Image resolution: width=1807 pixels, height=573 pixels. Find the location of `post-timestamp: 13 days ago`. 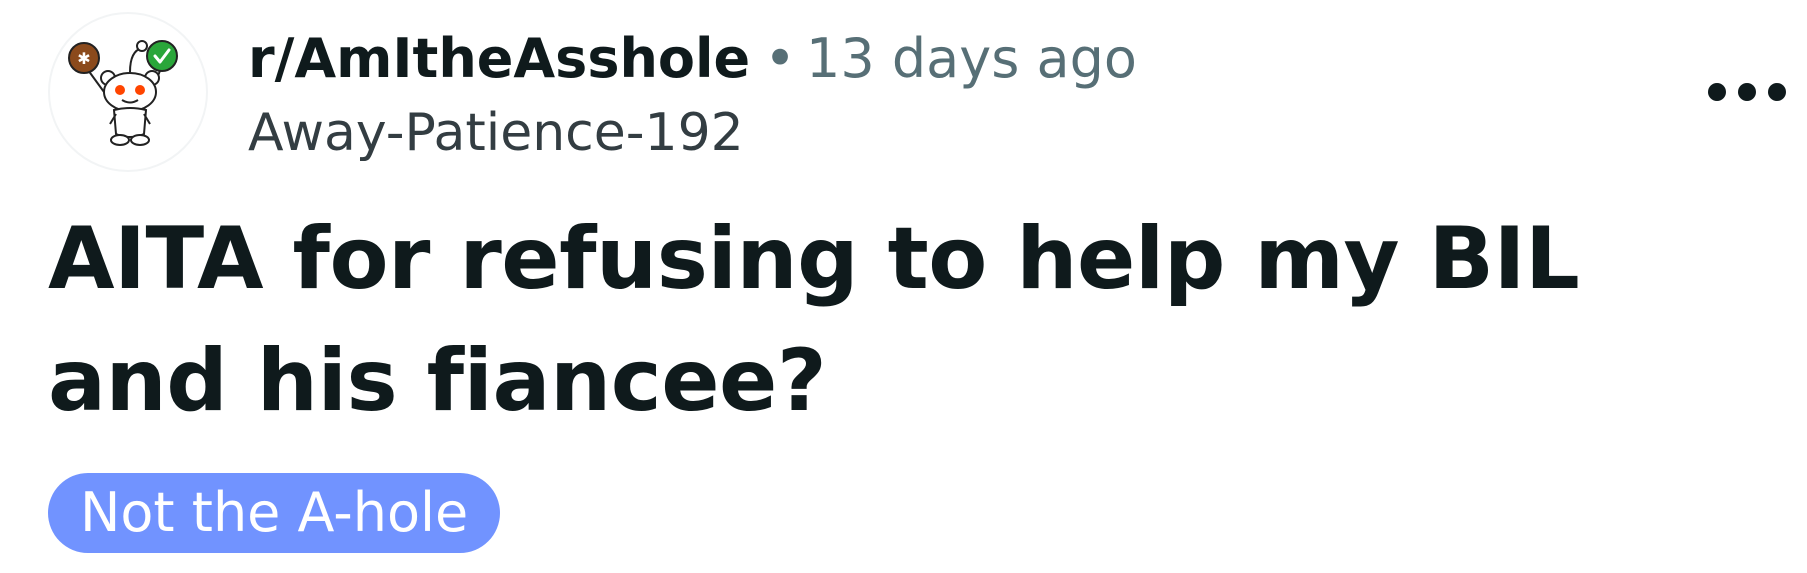

post-timestamp: 13 days ago is located at coordinates (971, 58).